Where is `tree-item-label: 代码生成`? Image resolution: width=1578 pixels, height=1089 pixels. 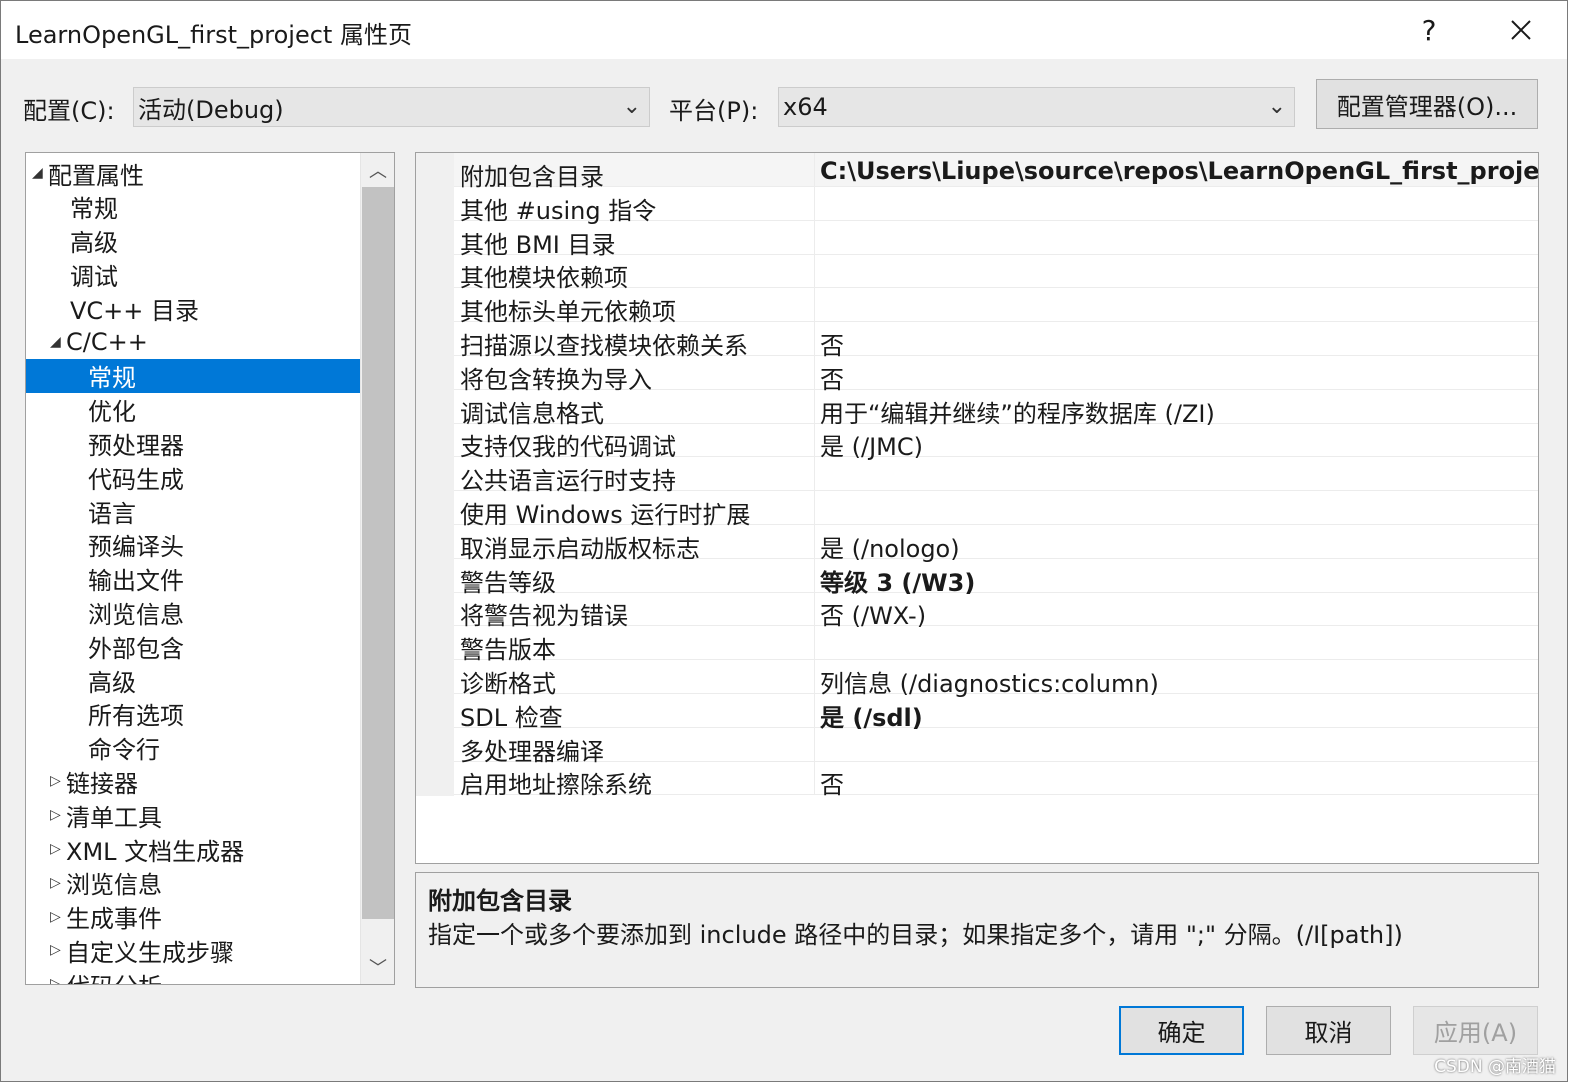
tree-item-label: 代码生成 is located at coordinates (136, 479).